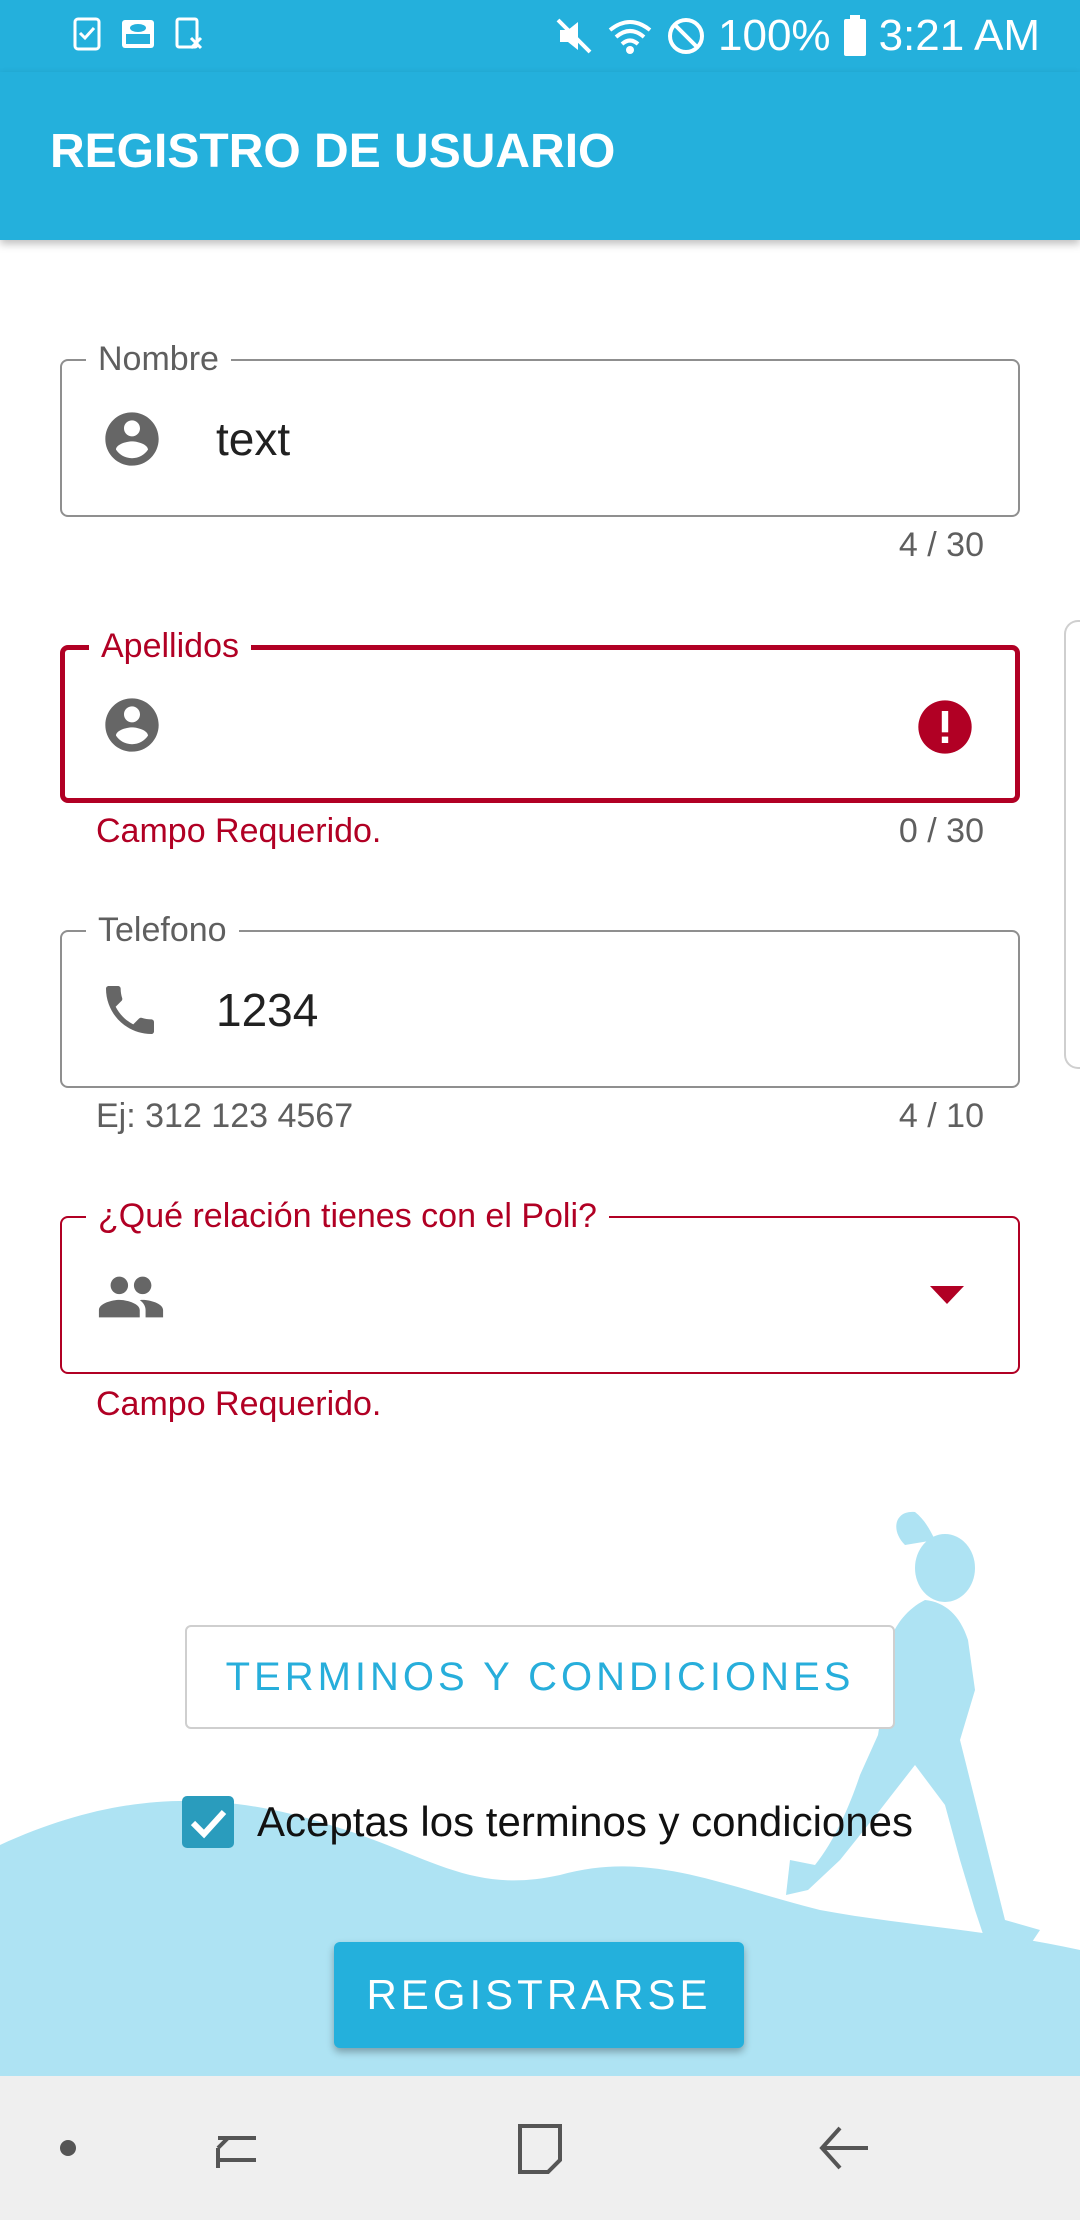 This screenshot has height=2220, width=1080. Describe the element at coordinates (844, 2148) in the screenshot. I see `back-icon` at that location.